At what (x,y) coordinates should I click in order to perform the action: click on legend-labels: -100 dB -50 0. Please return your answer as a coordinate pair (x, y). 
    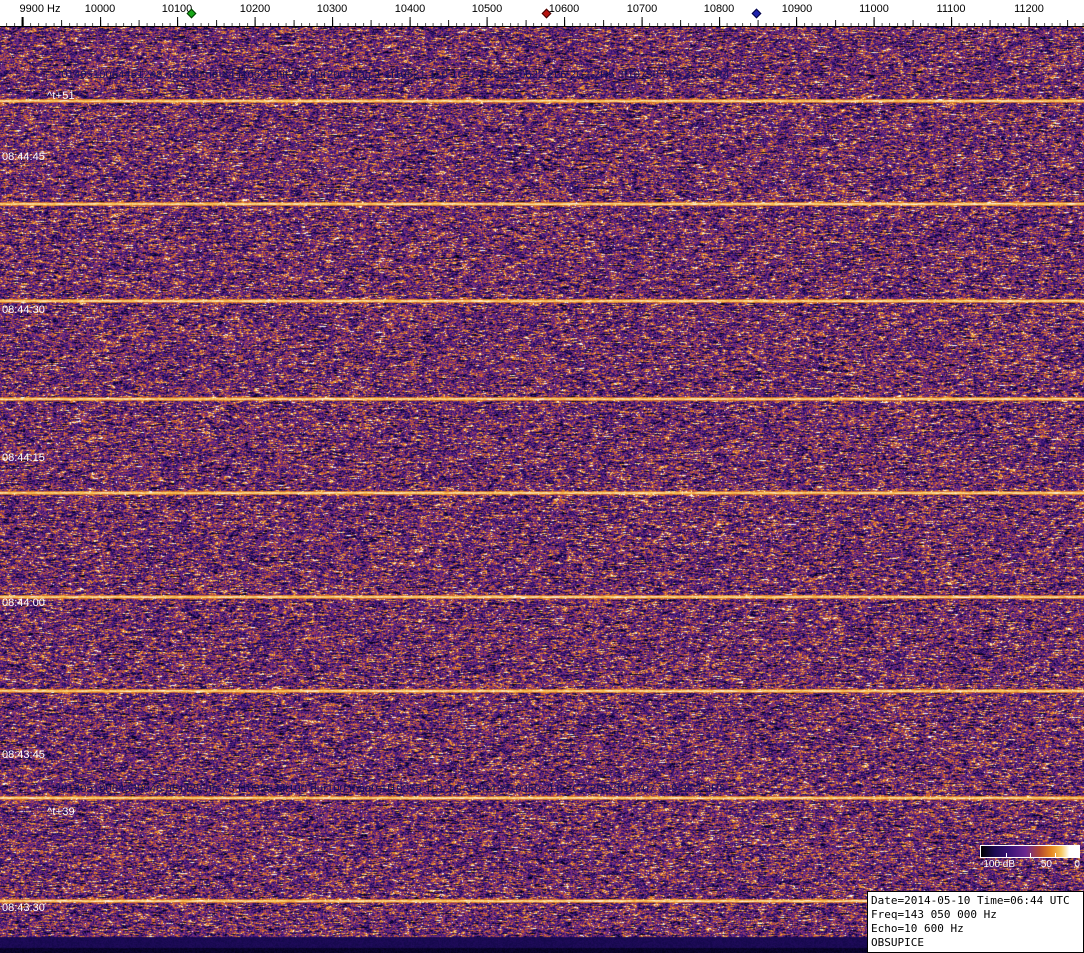
    Looking at the image, I should click on (1030, 864).